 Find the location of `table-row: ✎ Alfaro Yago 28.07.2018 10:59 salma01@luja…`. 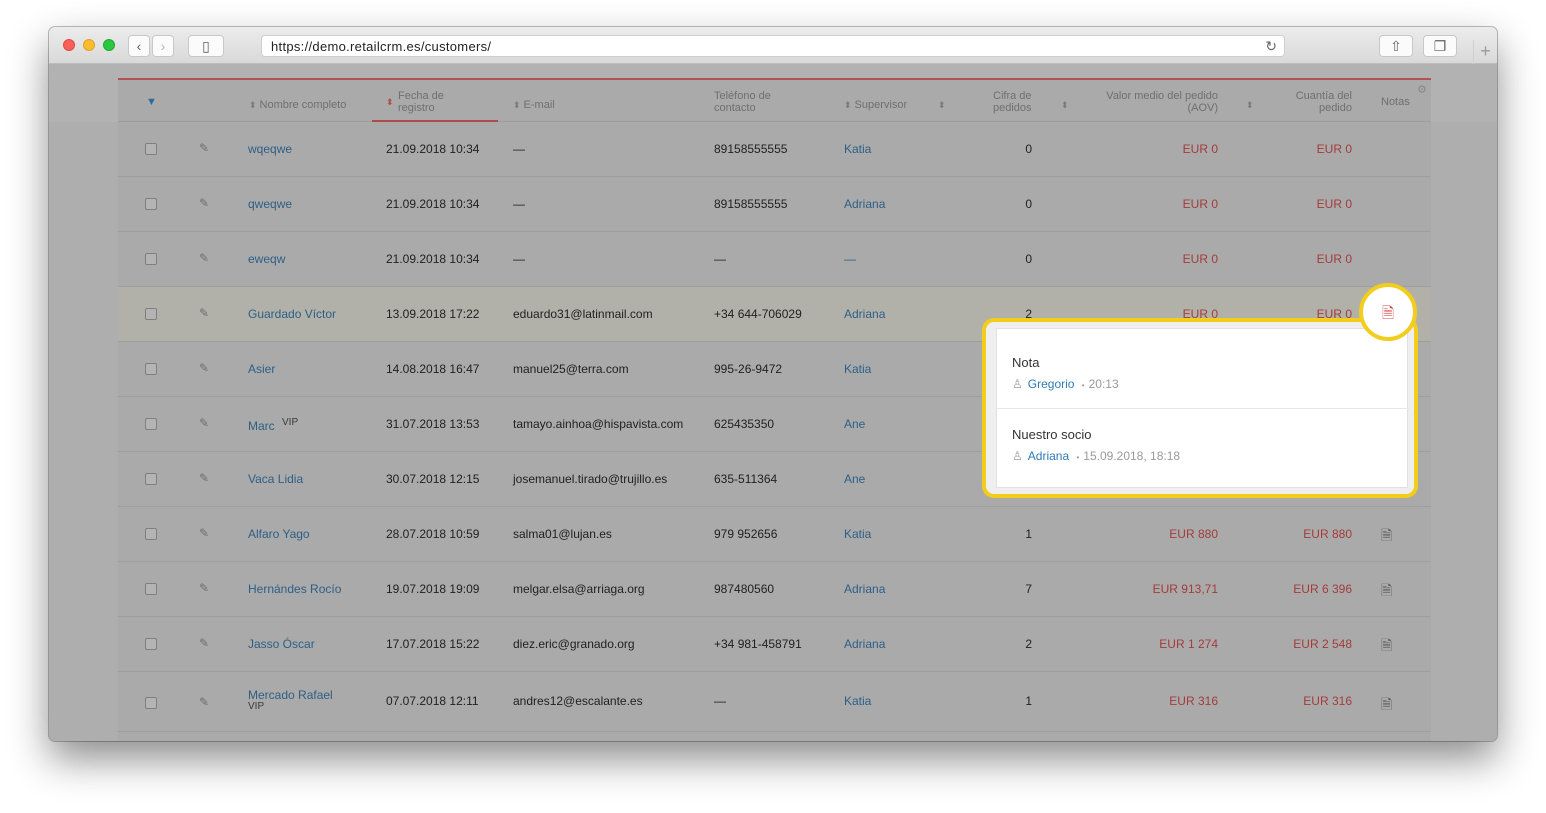

table-row: ✎ Alfaro Yago 28.07.2018 10:59 salma01@luja… is located at coordinates (774, 534).